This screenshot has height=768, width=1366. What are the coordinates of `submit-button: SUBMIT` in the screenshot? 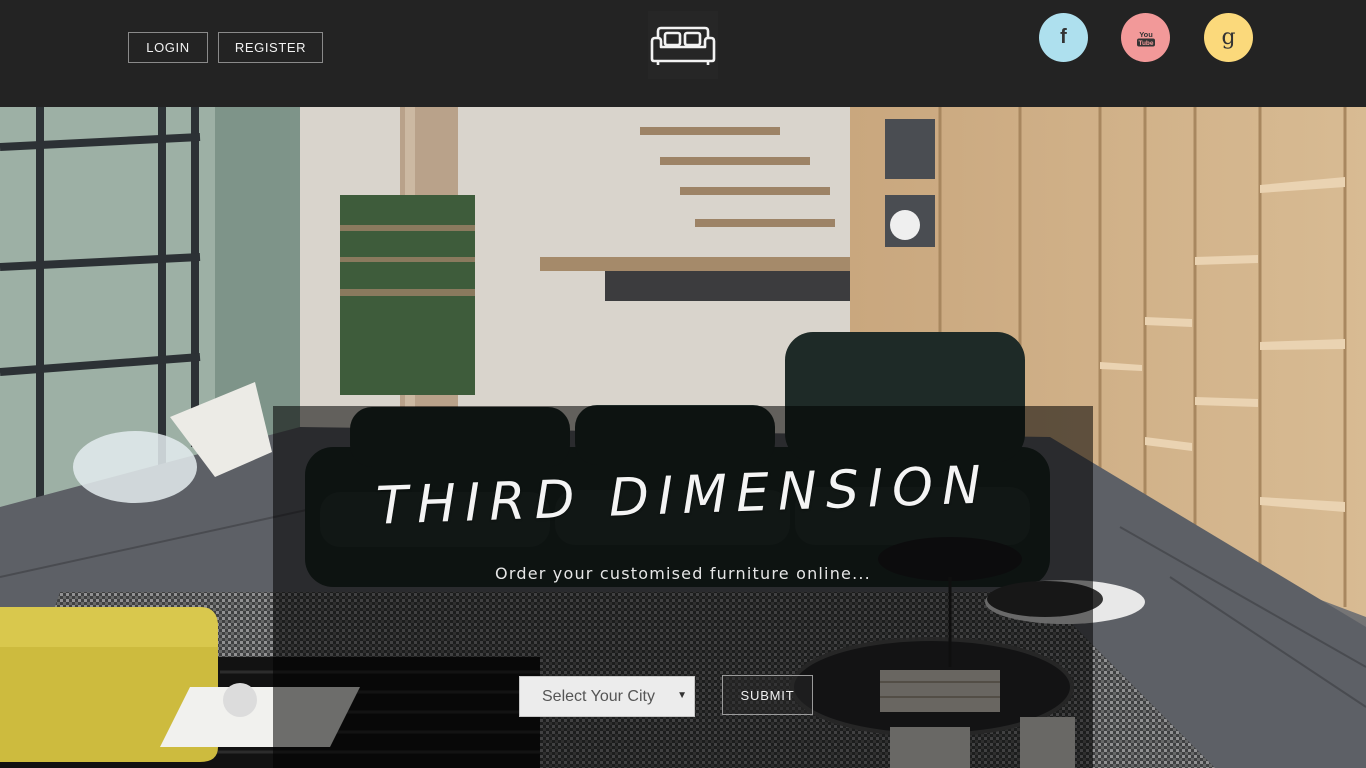 It's located at (767, 695).